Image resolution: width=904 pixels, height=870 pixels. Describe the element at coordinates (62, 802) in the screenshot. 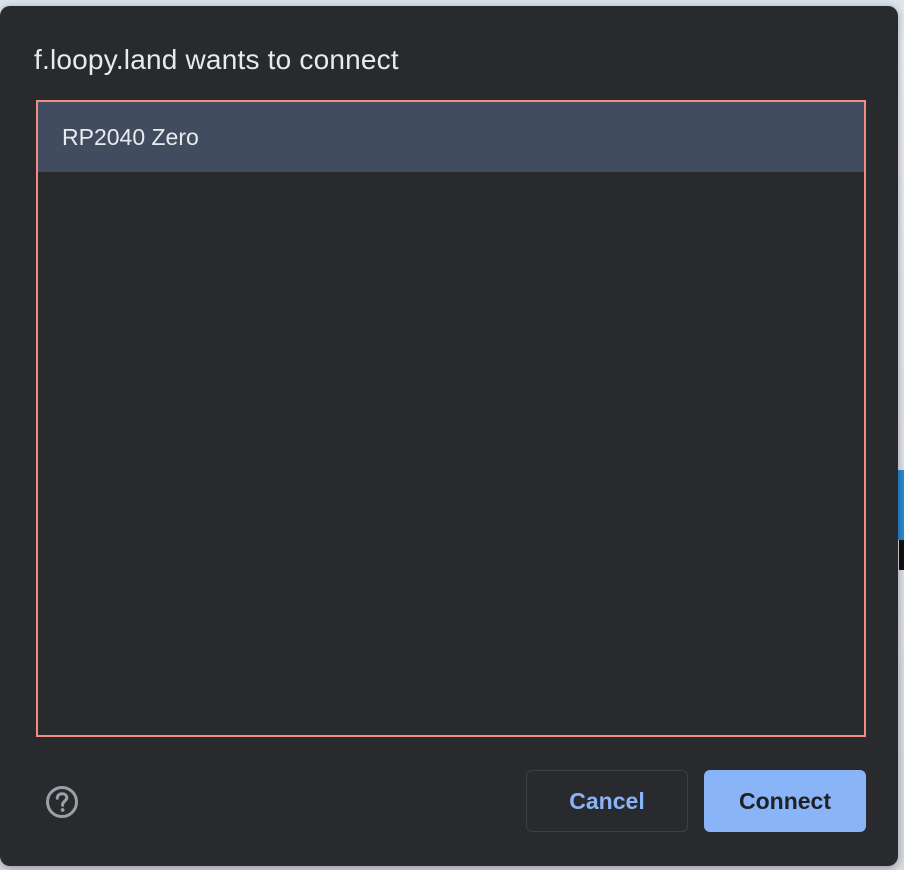

I see `help-icon` at that location.